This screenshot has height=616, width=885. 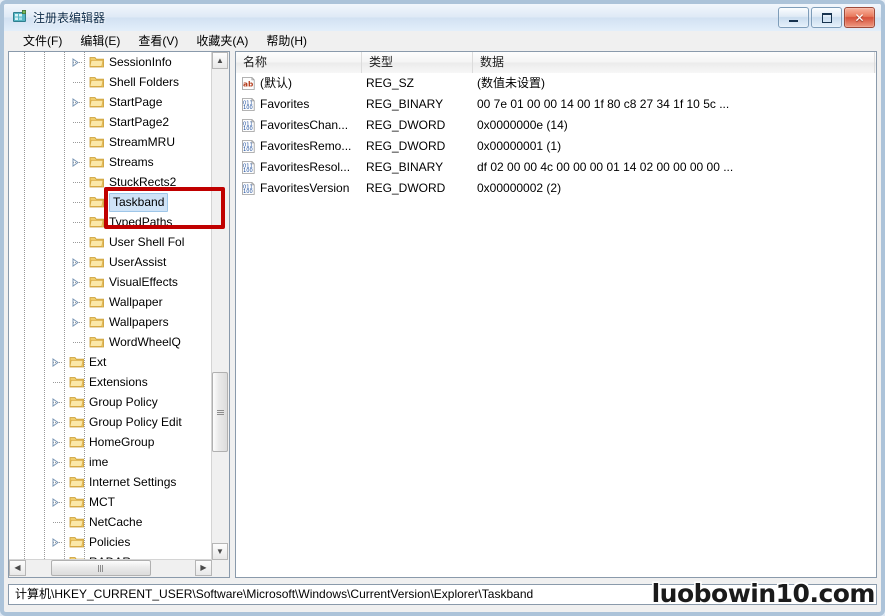 What do you see at coordinates (110, 342) in the screenshot?
I see `tree-item-wordwheelq: WordWheelQ` at bounding box center [110, 342].